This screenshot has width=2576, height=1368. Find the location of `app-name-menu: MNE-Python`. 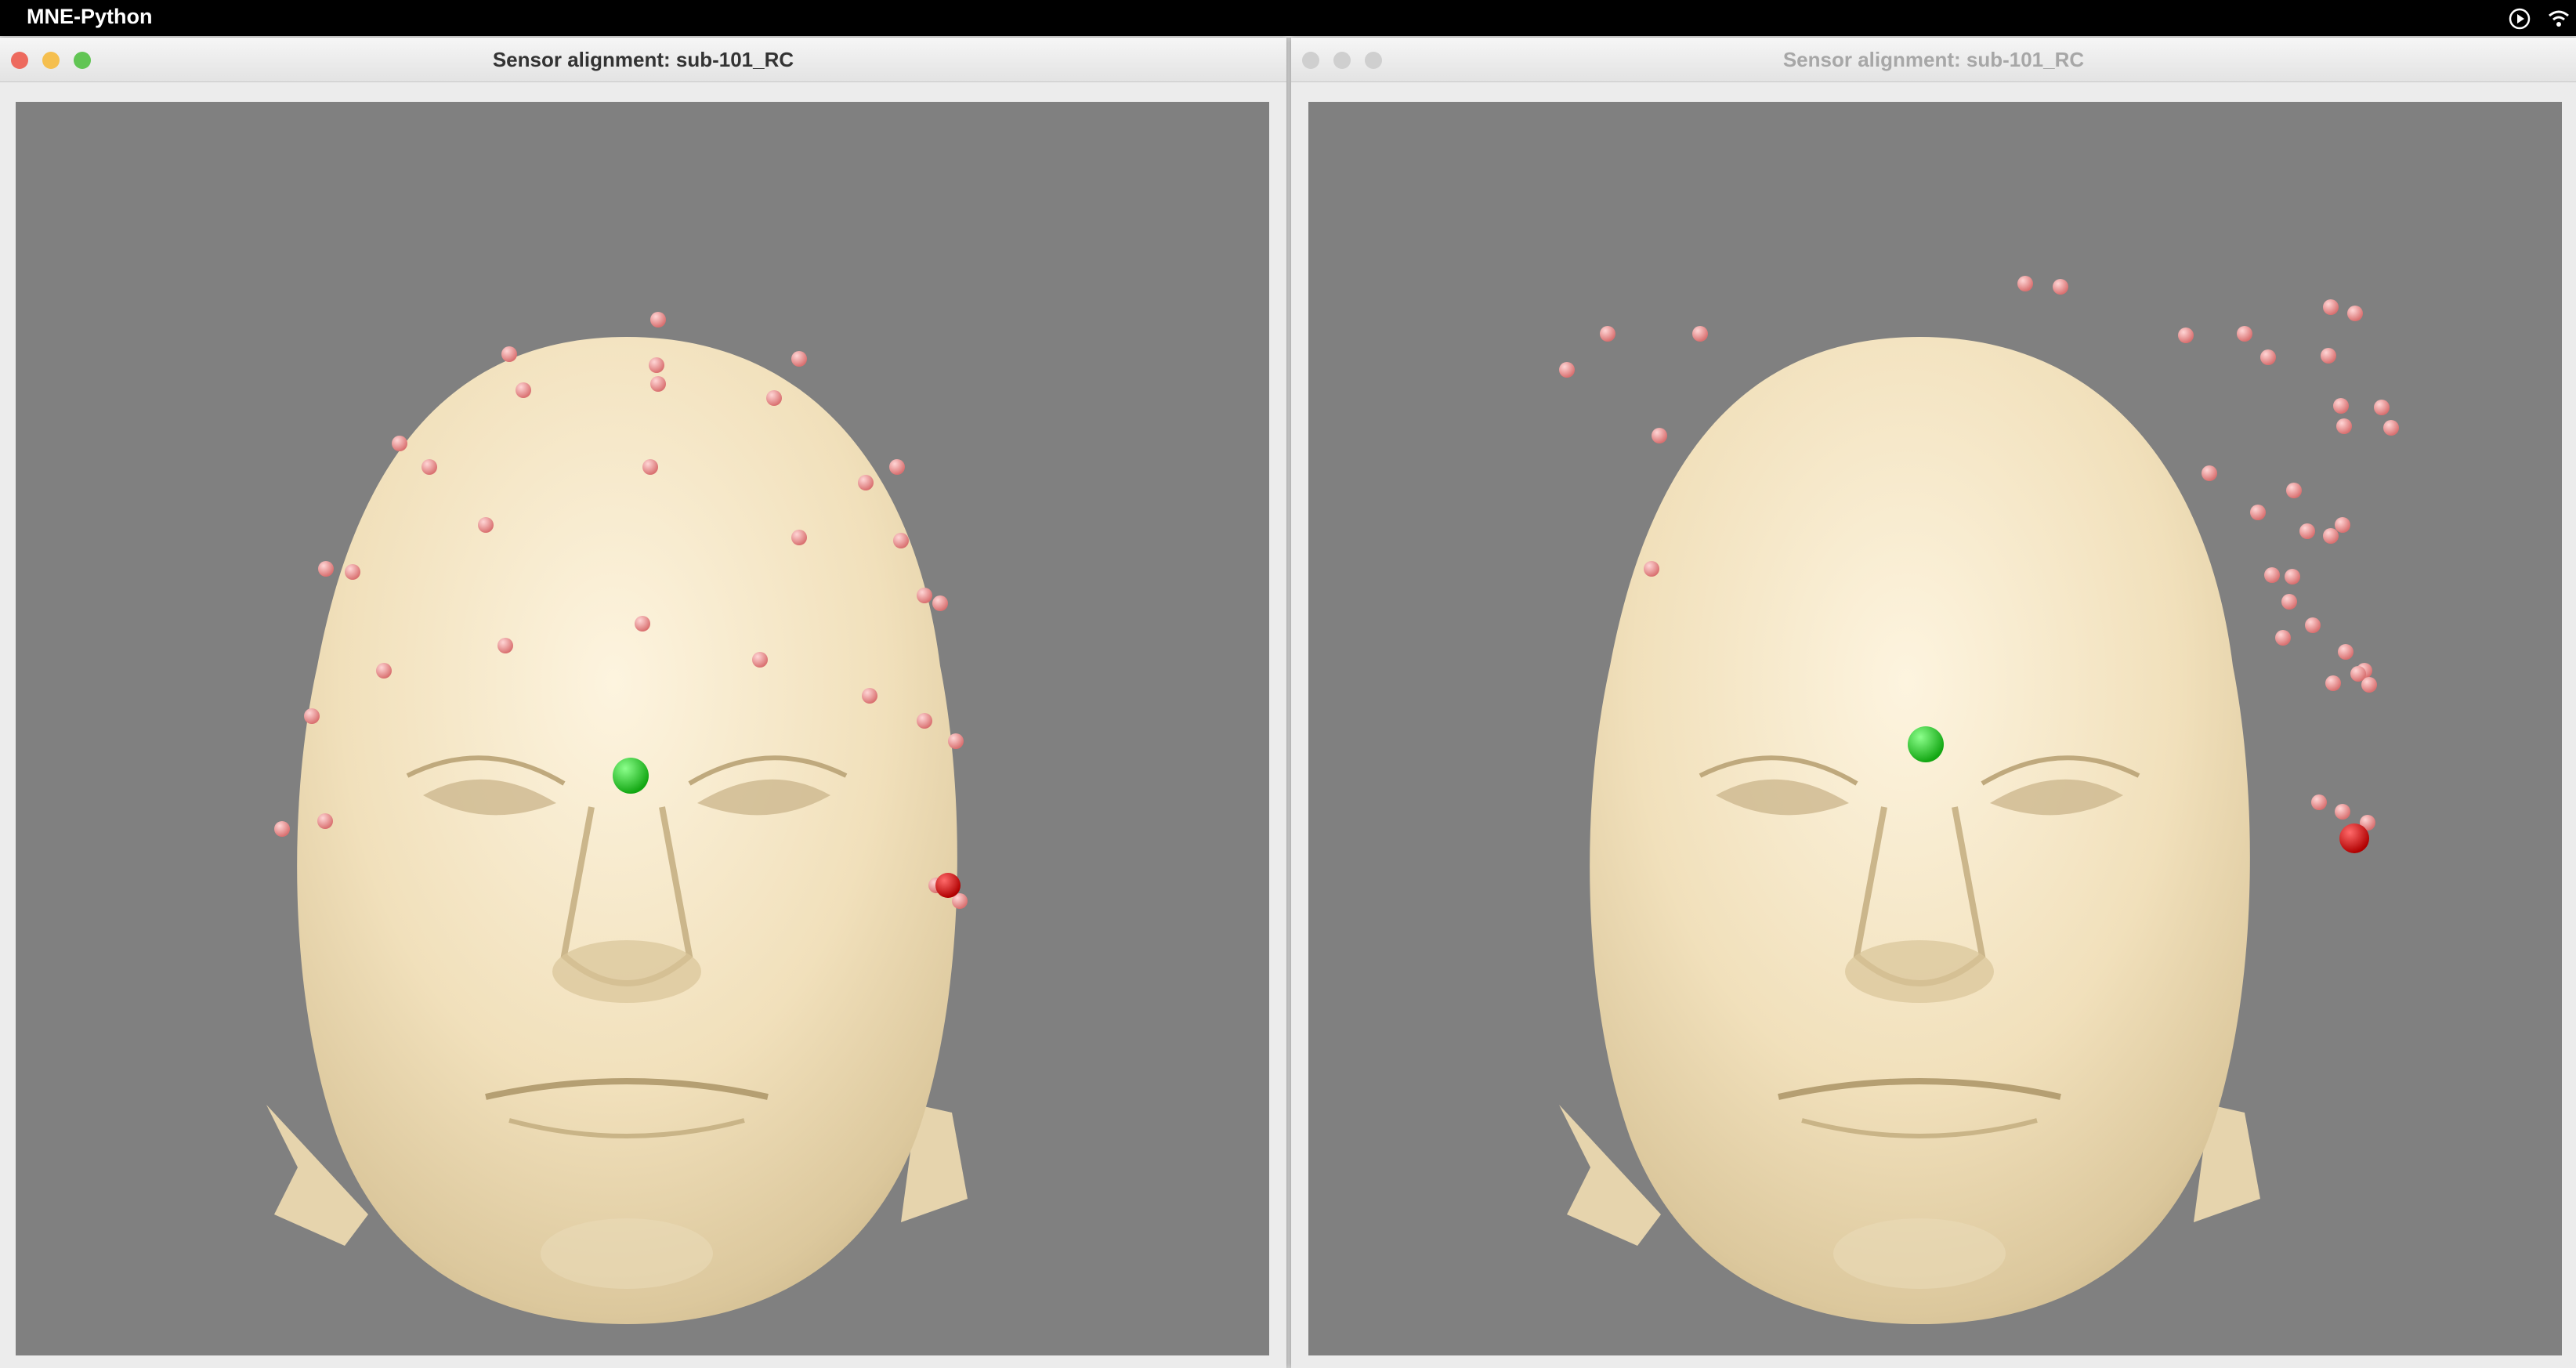

app-name-menu: MNE-Python is located at coordinates (89, 17).